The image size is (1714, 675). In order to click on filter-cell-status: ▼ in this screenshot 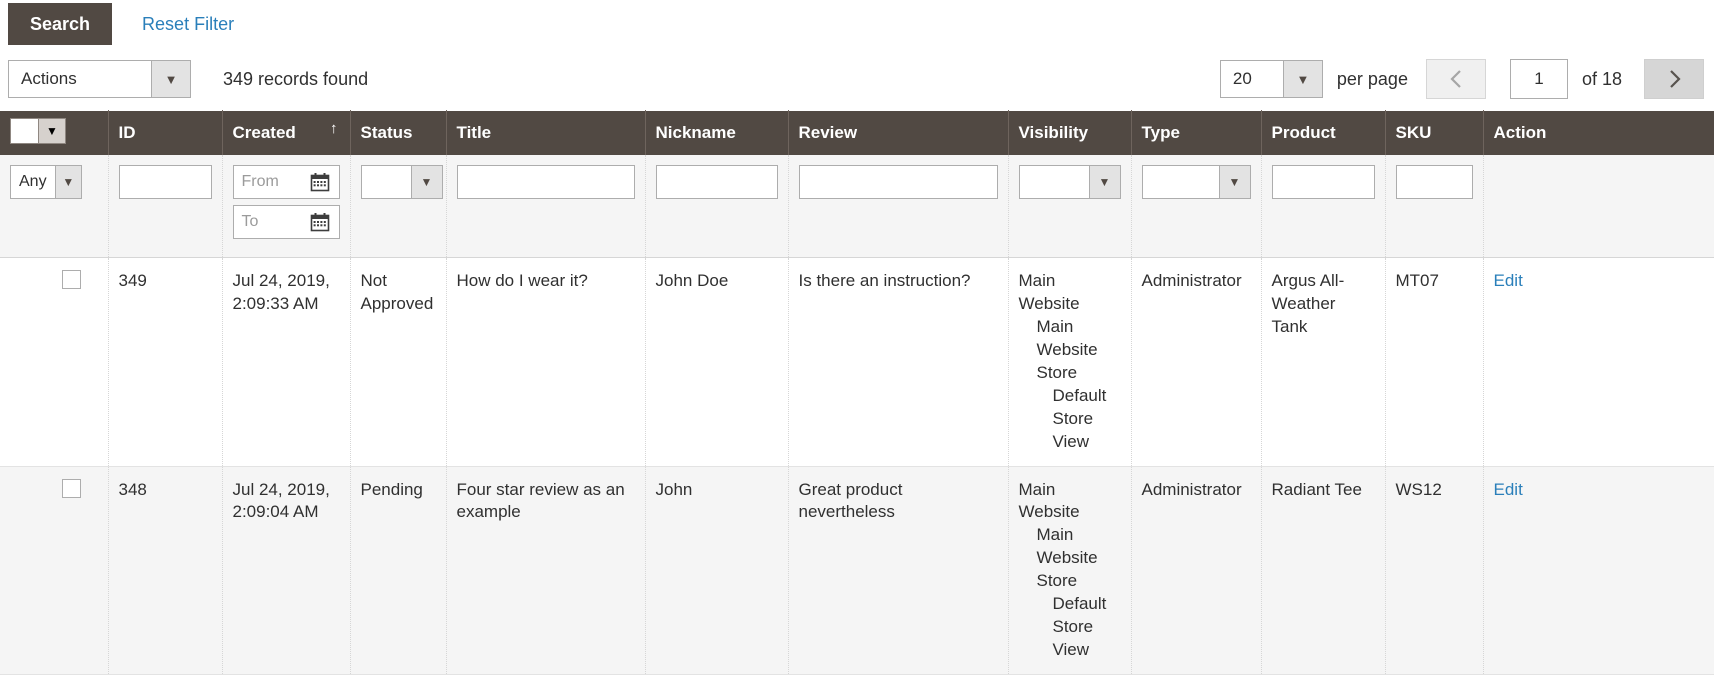, I will do `click(398, 206)`.